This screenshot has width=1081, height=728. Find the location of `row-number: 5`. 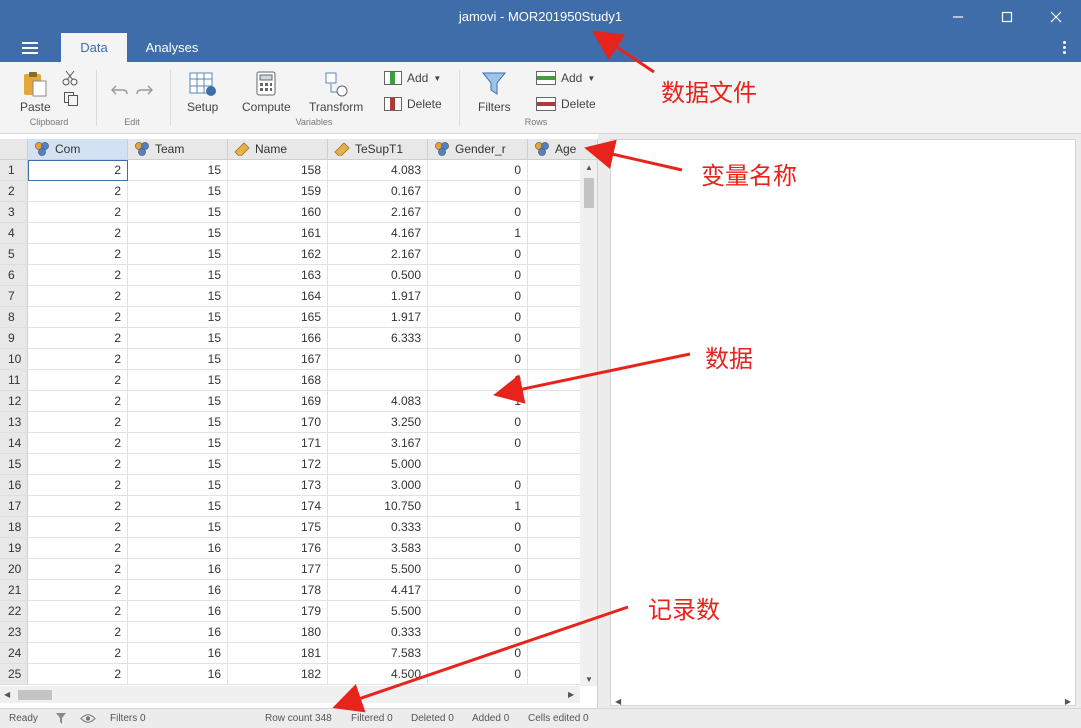

row-number: 5 is located at coordinates (14, 254).